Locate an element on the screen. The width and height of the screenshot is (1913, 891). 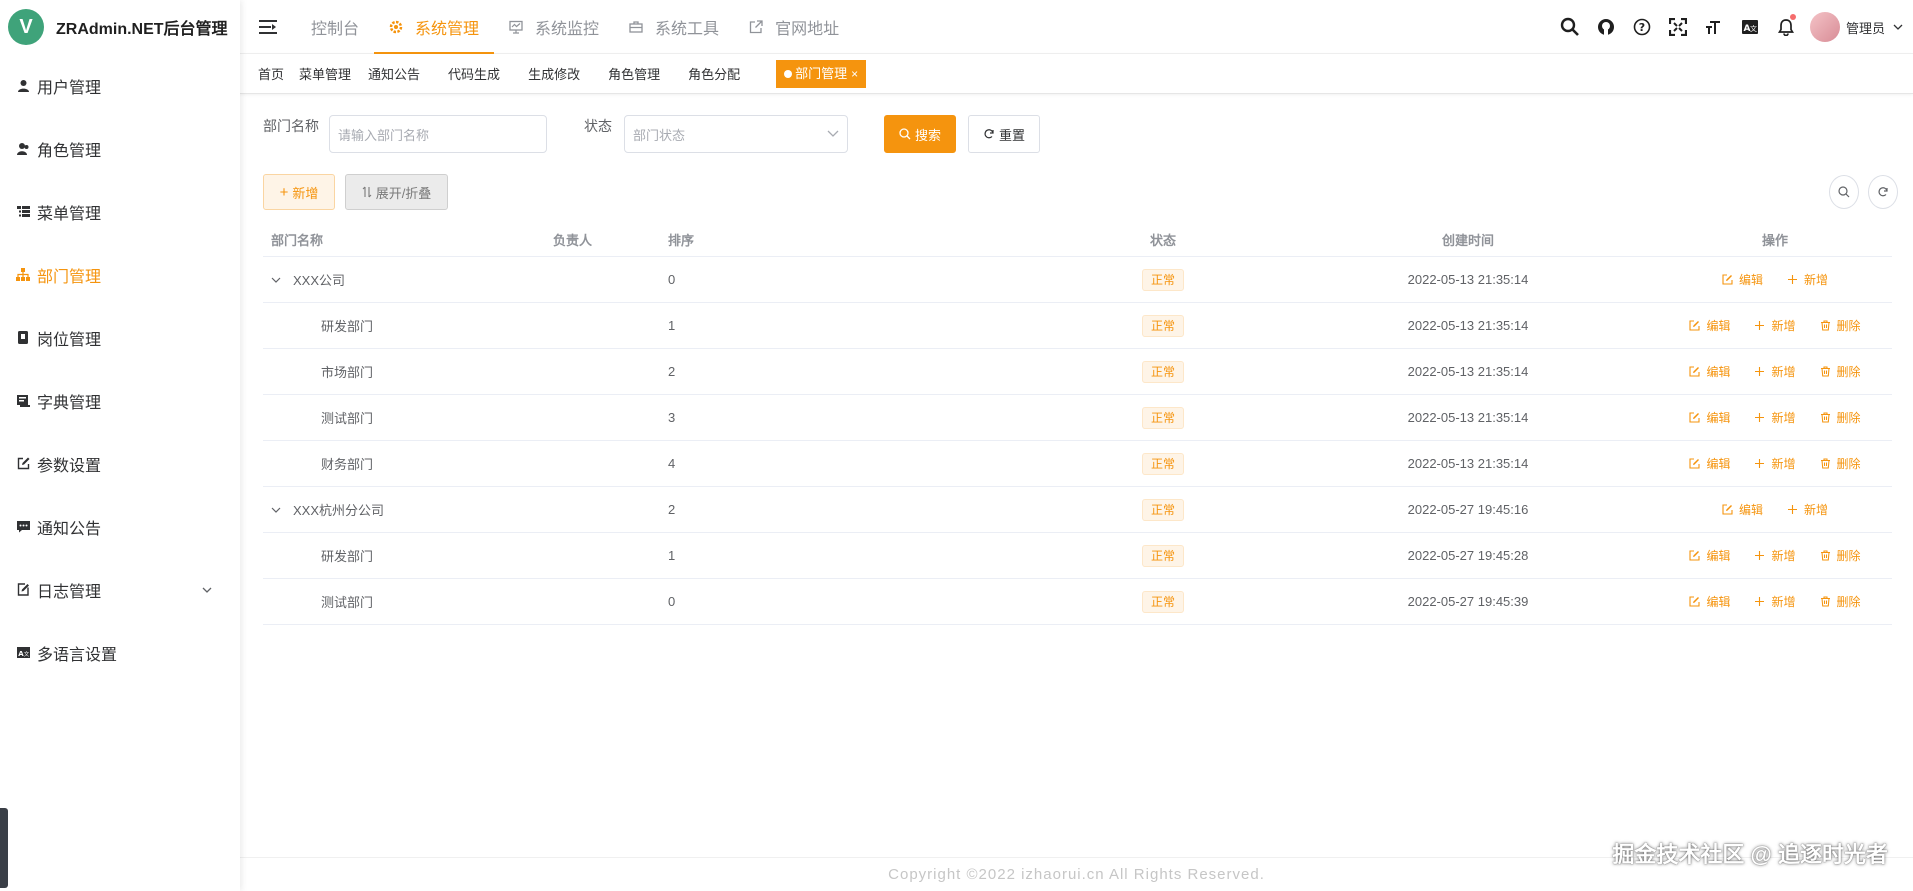
top-tab-1: 系统管理 is located at coordinates (434, 27).